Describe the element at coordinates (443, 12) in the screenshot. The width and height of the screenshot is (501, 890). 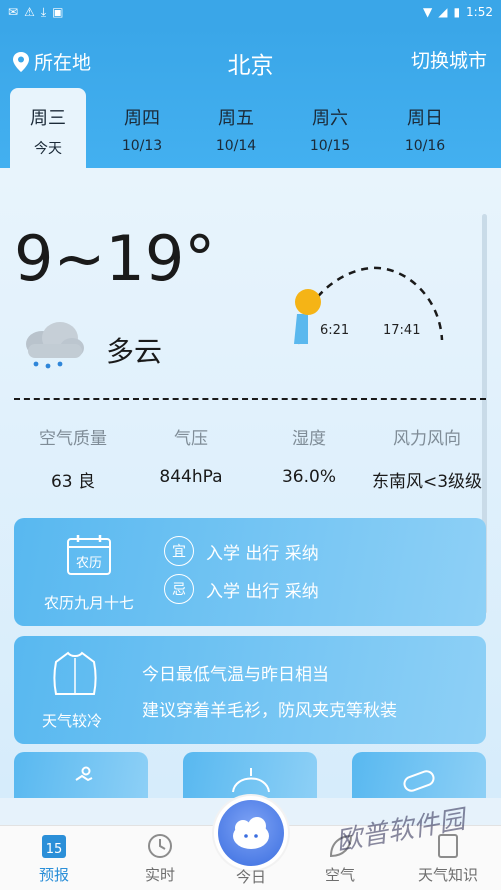
I see `signal-icon: ◢` at that location.